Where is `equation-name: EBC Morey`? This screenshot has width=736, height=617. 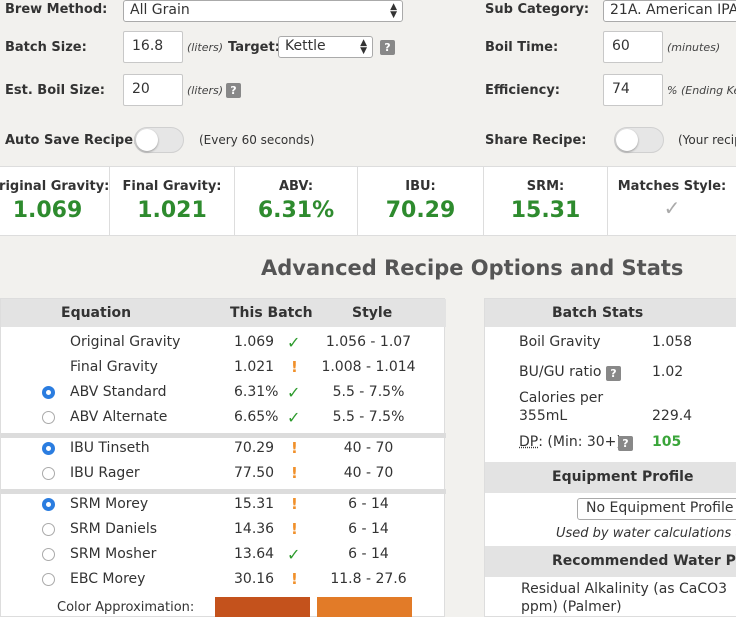
equation-name: EBC Morey is located at coordinates (108, 579).